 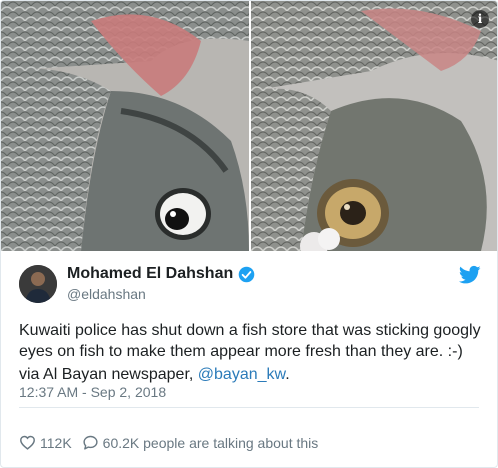 What do you see at coordinates (150, 274) in the screenshot?
I see `display-name-text: Mohamed El Dahshan` at bounding box center [150, 274].